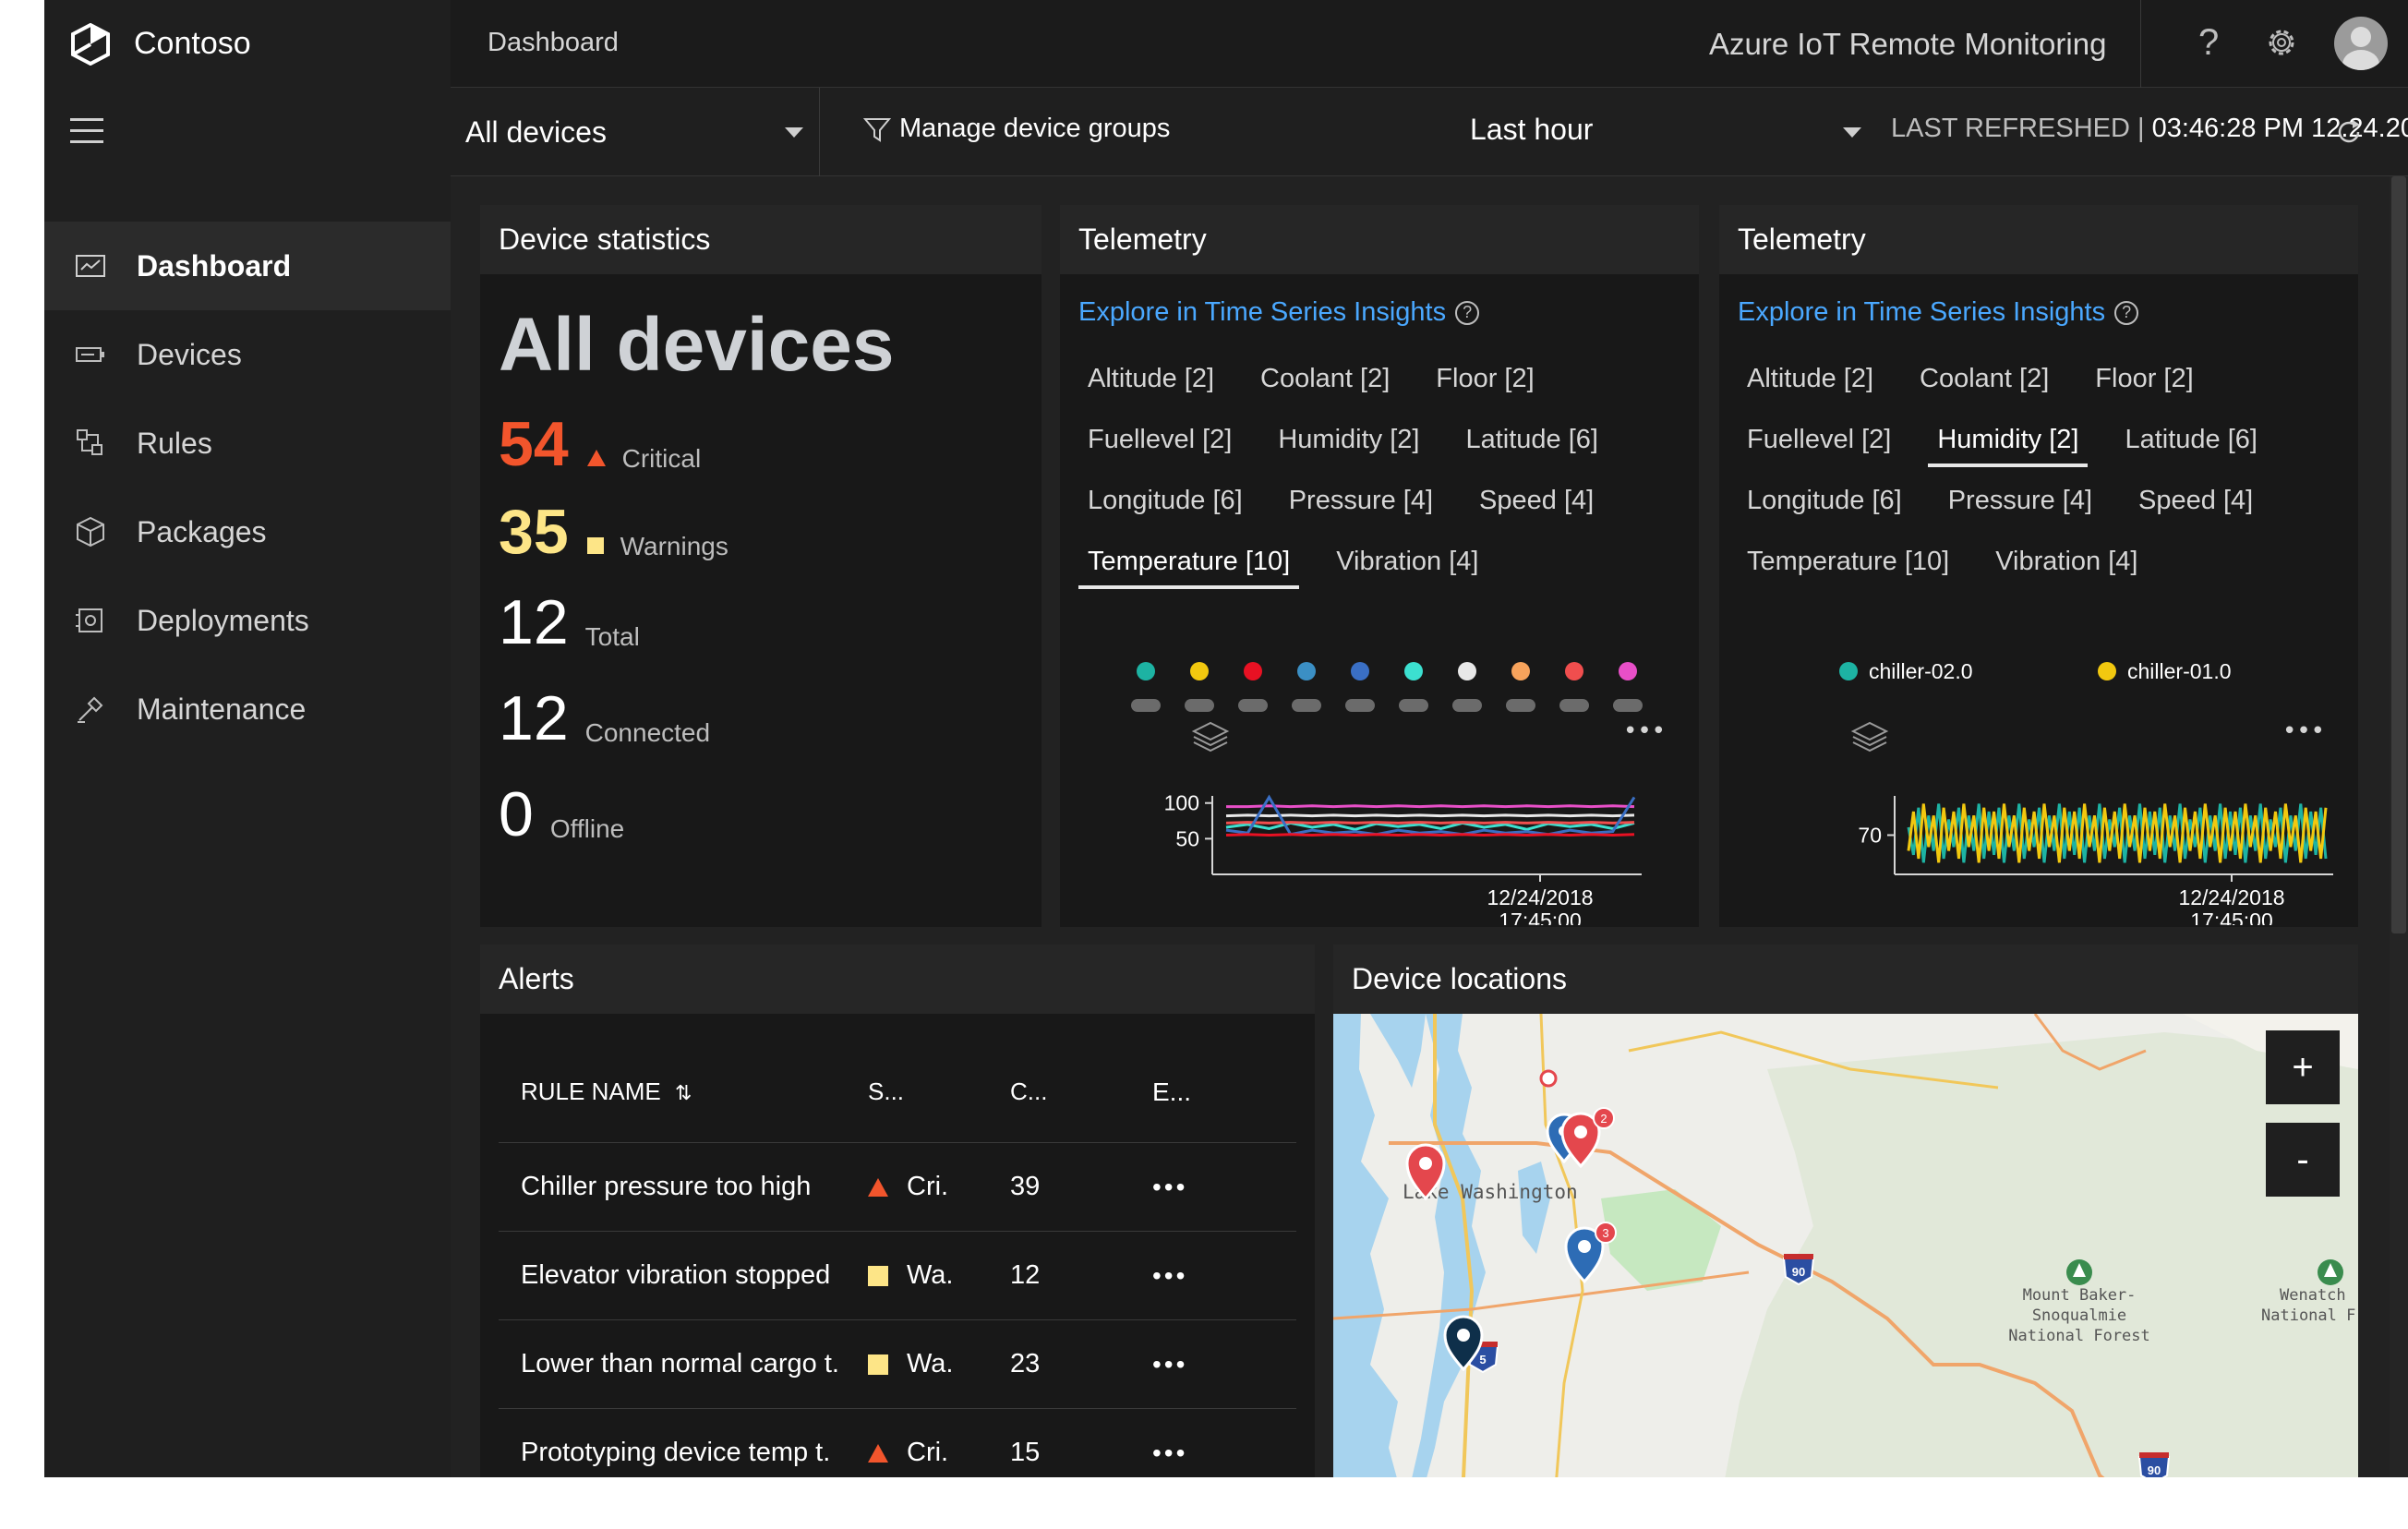 This screenshot has width=2408, height=1529. I want to click on table-row: Chiller pressure too high Cri. 39 •••, so click(897, 1188).